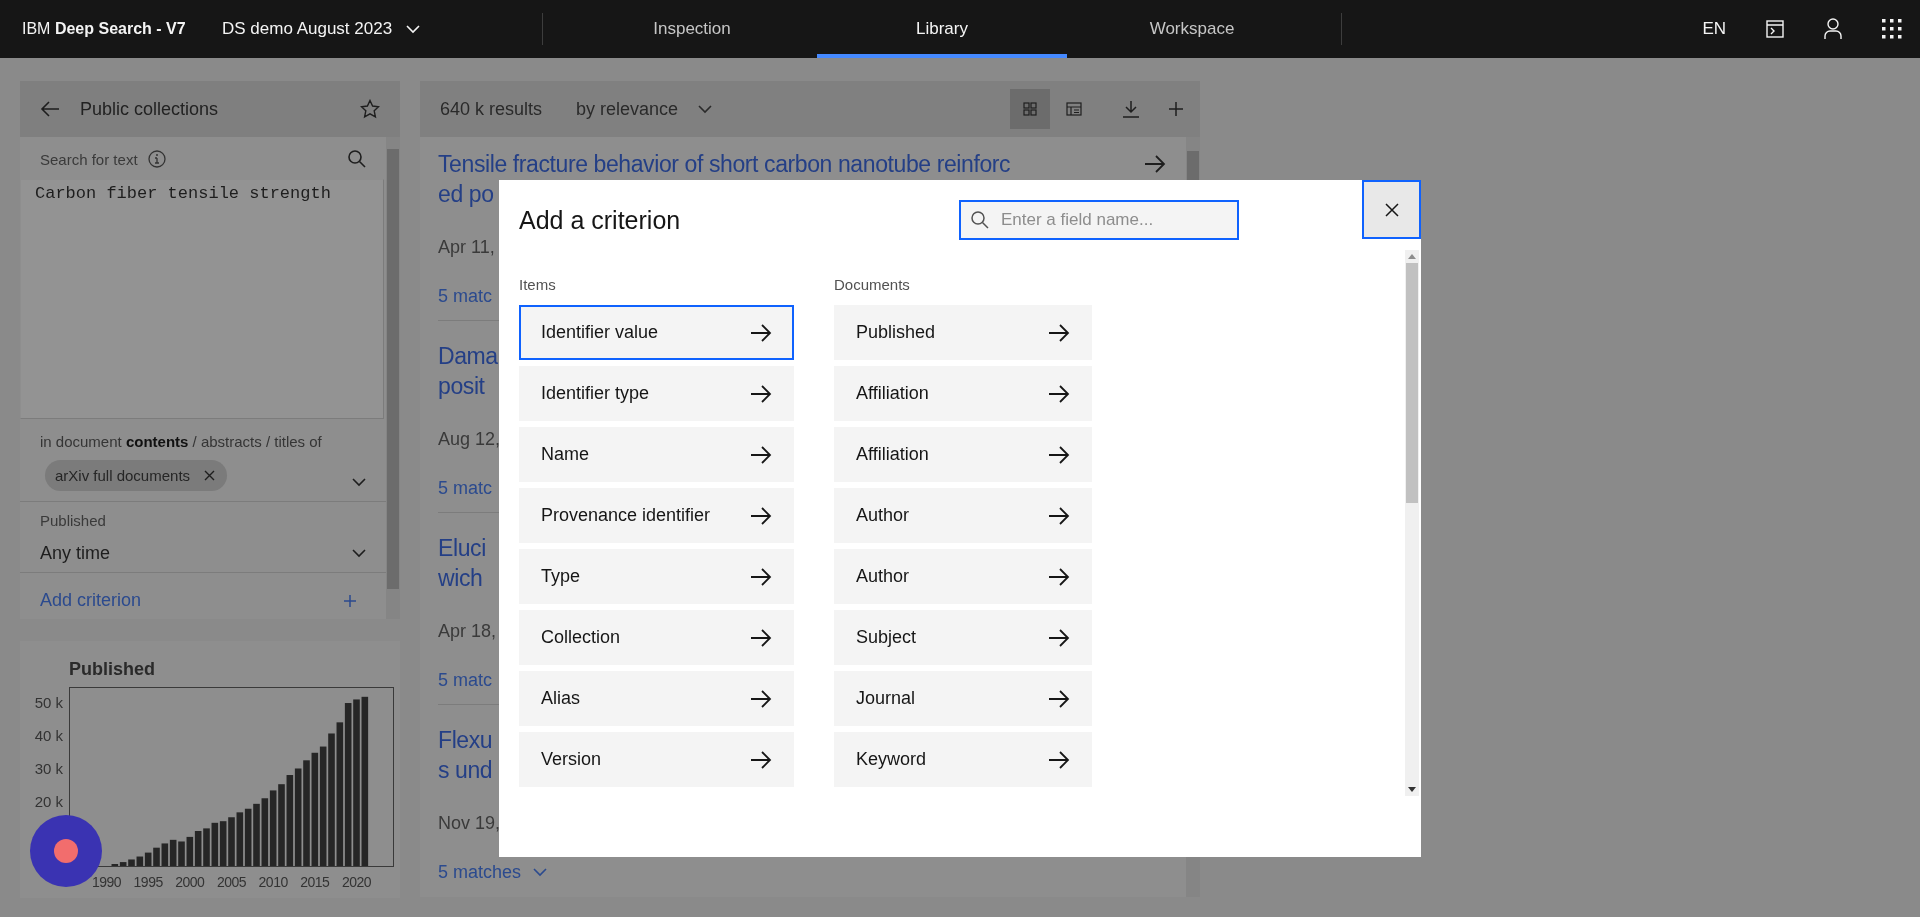  What do you see at coordinates (963, 637) in the screenshot?
I see `field-option: Subject` at bounding box center [963, 637].